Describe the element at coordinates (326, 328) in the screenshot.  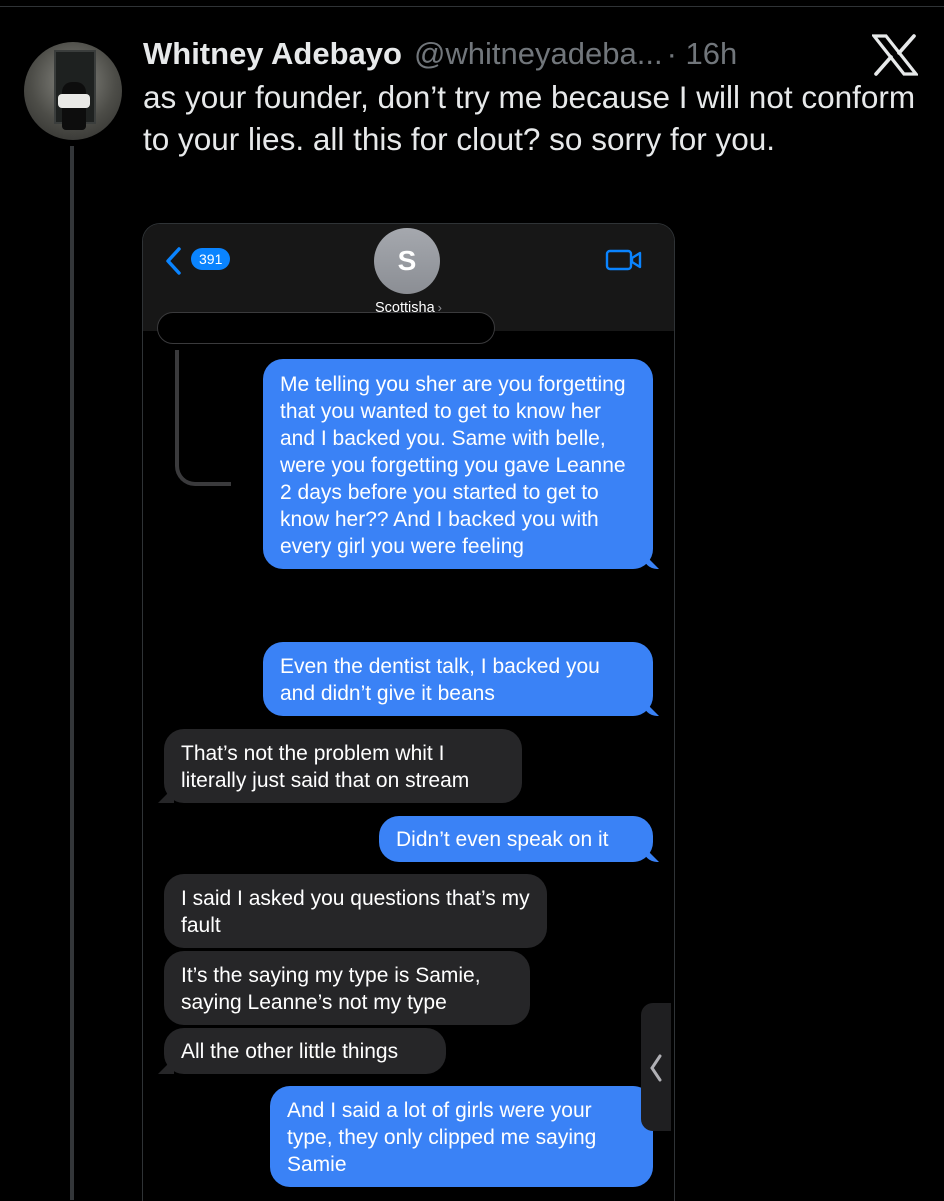
I see `quoted-message` at that location.